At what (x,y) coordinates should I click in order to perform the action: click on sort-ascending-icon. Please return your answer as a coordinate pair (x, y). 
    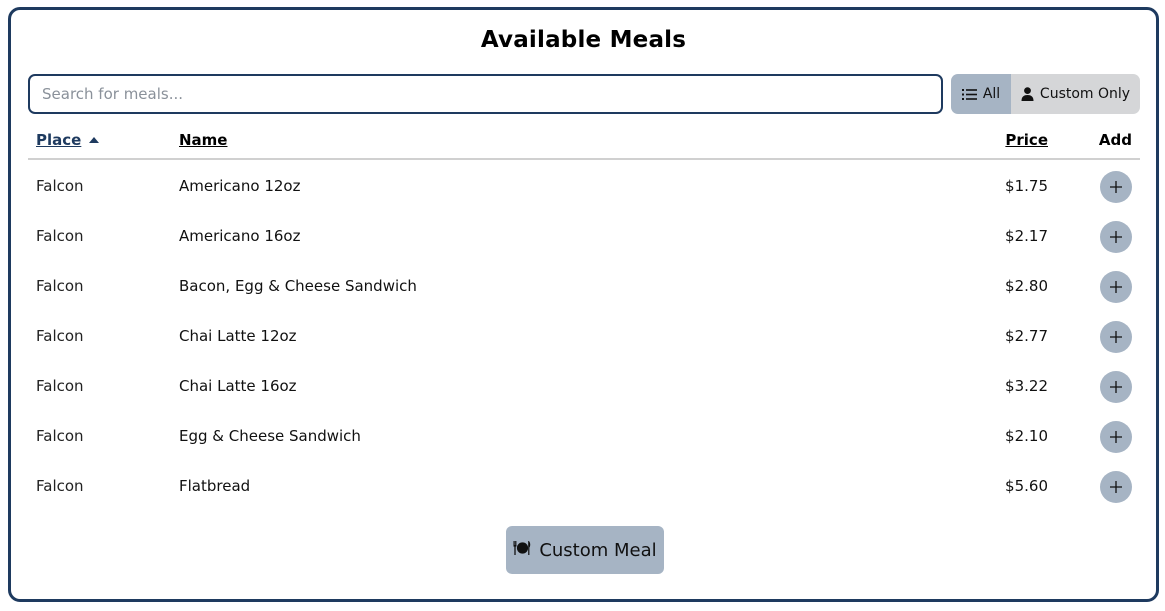
    Looking at the image, I should click on (94, 140).